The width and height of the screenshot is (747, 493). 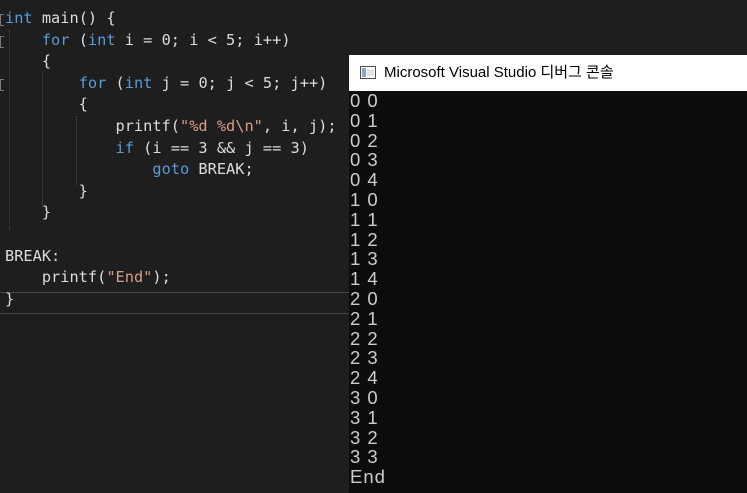 What do you see at coordinates (364, 140) in the screenshot?
I see `console-output-line: 0 2` at bounding box center [364, 140].